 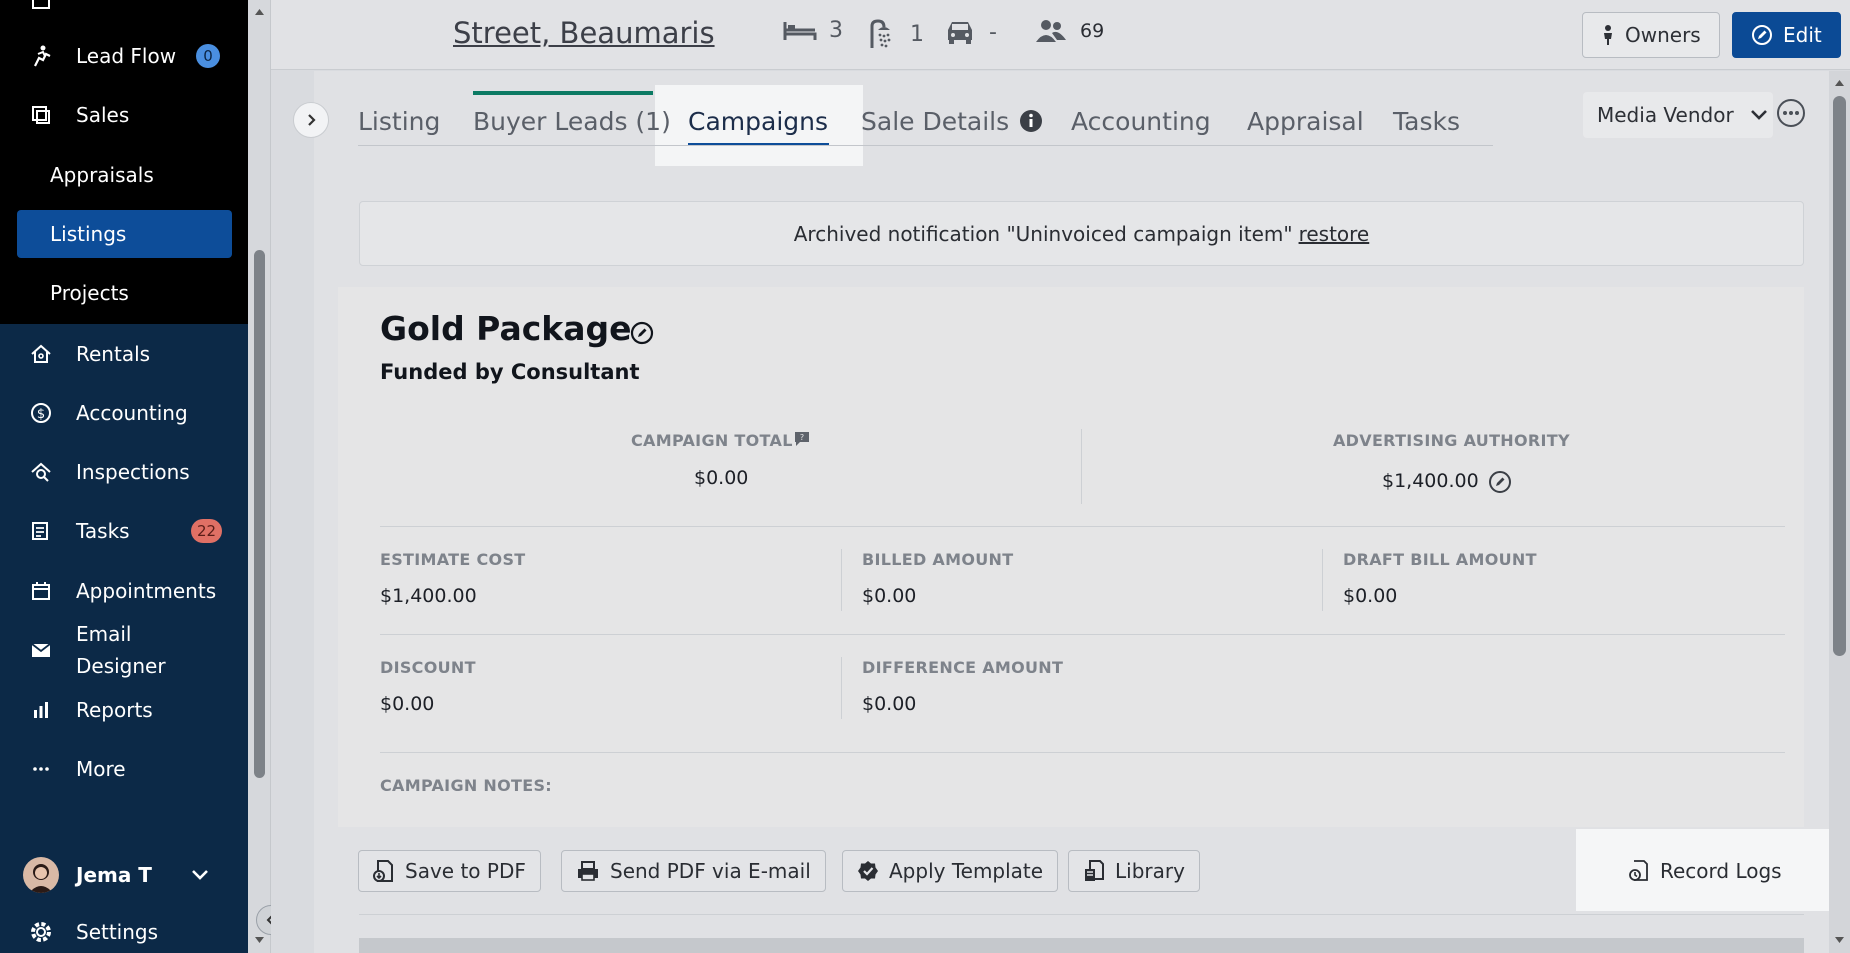 What do you see at coordinates (1762, 35) in the screenshot?
I see `edit-icon` at bounding box center [1762, 35].